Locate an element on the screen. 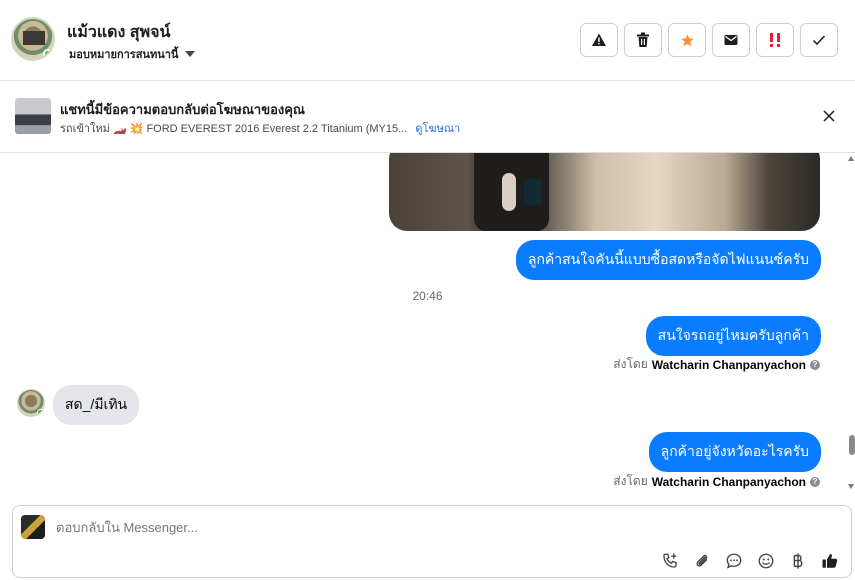 The height and width of the screenshot is (580, 855). message-photo is located at coordinates (604, 192).